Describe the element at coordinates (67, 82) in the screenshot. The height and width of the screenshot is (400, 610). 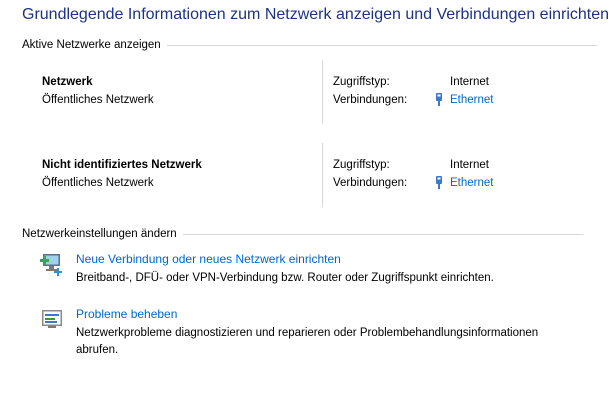
I see `network-name: Netzwerk` at that location.